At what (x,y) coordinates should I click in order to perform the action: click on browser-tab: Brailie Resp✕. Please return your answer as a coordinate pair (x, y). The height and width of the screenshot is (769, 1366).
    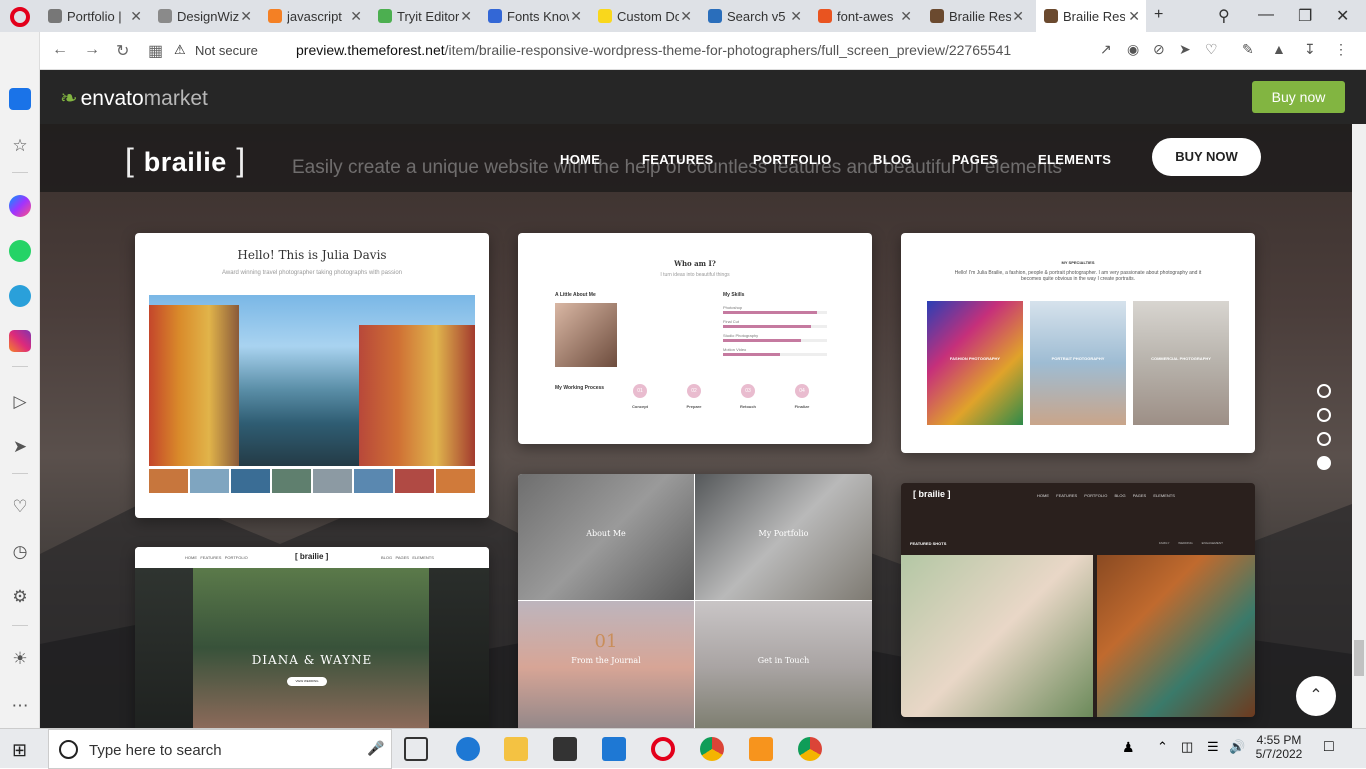
    Looking at the image, I should click on (976, 16).